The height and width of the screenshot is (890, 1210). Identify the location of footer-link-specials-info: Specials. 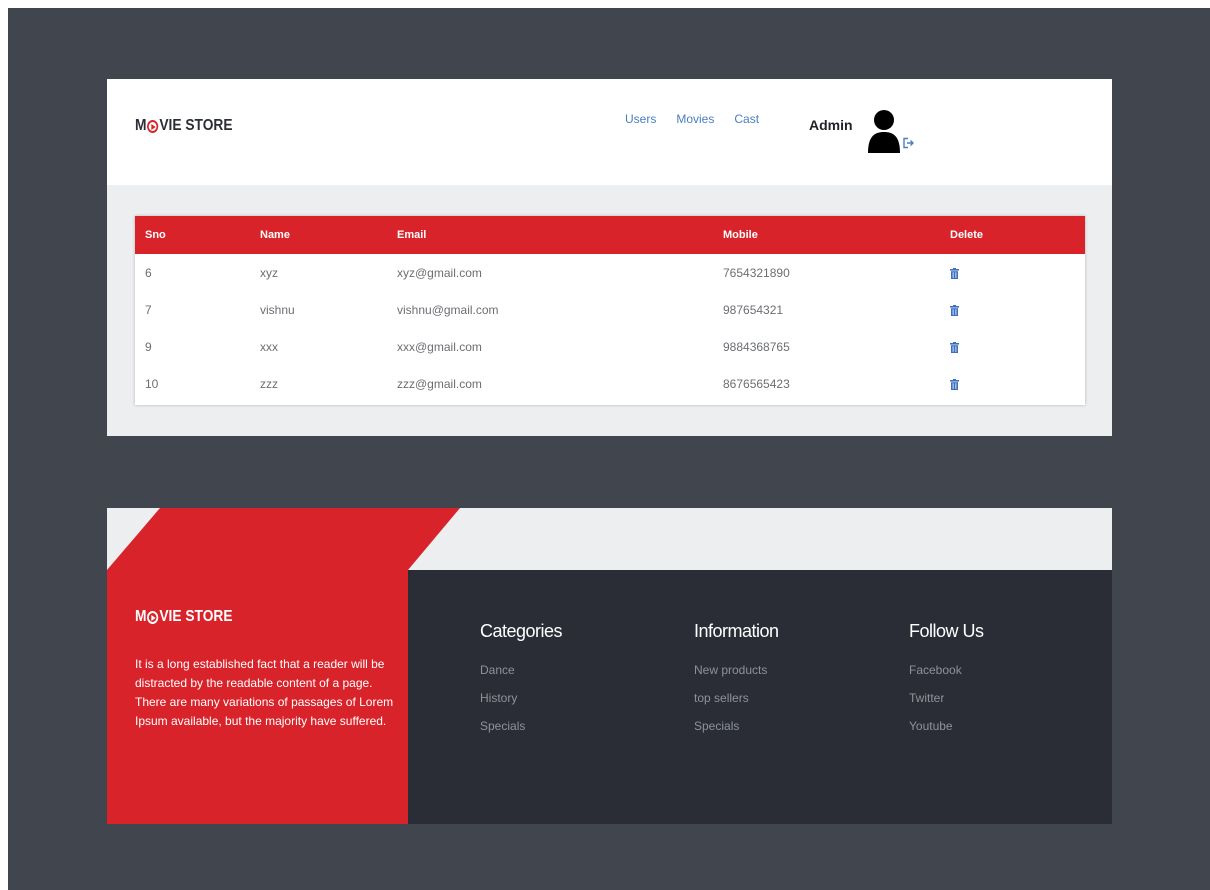
(716, 726).